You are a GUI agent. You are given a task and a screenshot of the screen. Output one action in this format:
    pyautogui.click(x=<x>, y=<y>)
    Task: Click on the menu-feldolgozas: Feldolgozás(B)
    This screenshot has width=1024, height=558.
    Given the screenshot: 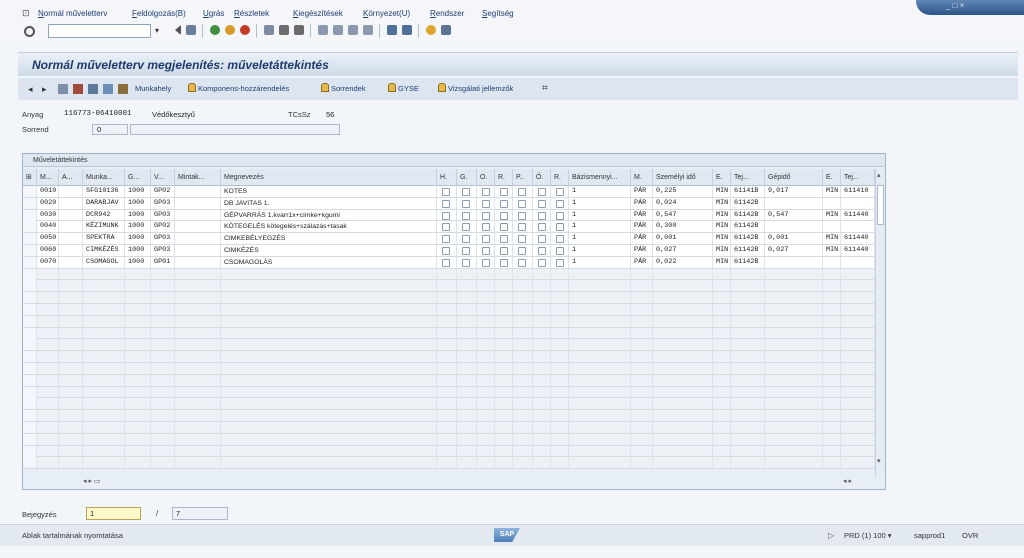 What is the action you would take?
    pyautogui.click(x=159, y=13)
    